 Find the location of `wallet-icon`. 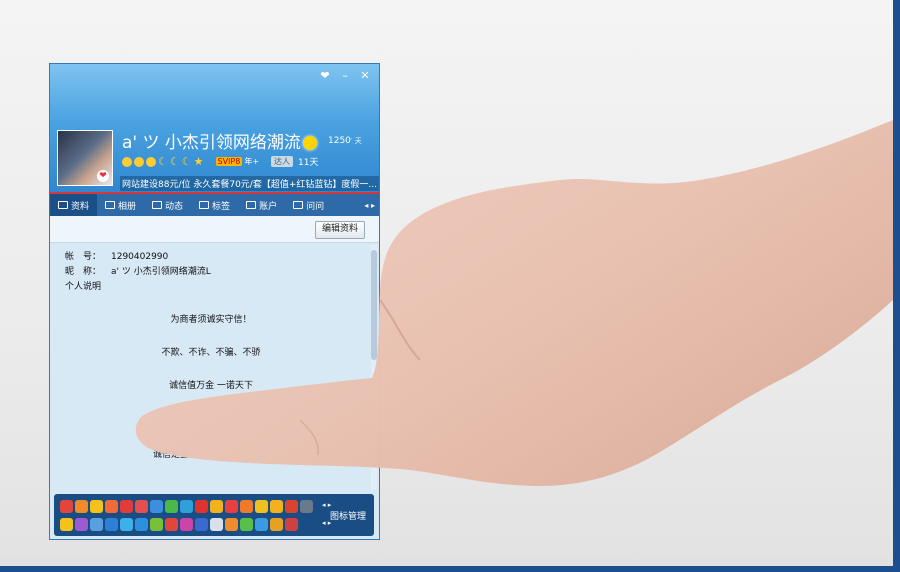

wallet-icon is located at coordinates (251, 205).